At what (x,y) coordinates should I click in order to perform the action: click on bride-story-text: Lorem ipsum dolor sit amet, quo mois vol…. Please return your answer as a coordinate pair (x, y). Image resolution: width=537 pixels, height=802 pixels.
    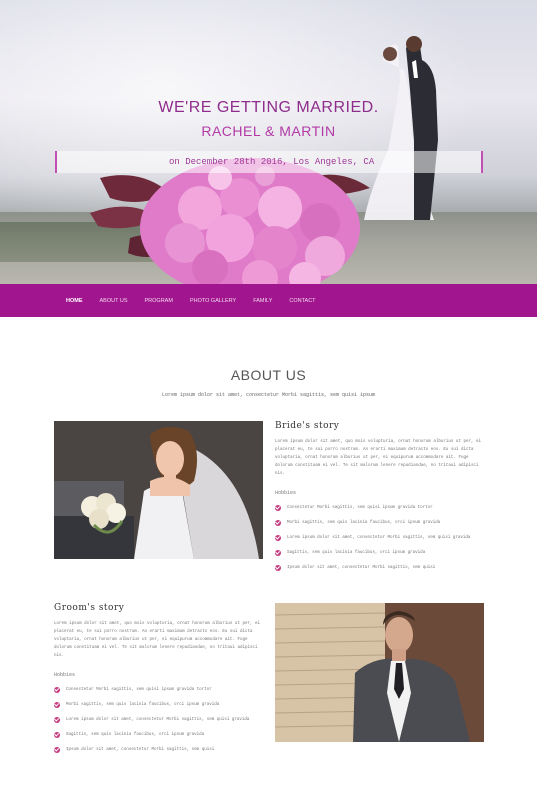
    Looking at the image, I should click on (378, 458).